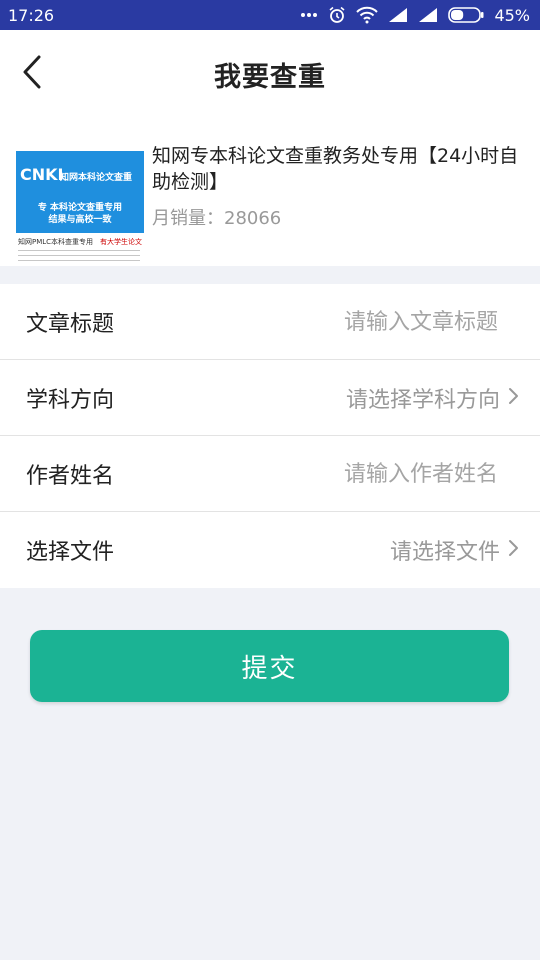 The image size is (540, 960). Describe the element at coordinates (70, 476) in the screenshot. I see `author-label: 作者姓名` at that location.